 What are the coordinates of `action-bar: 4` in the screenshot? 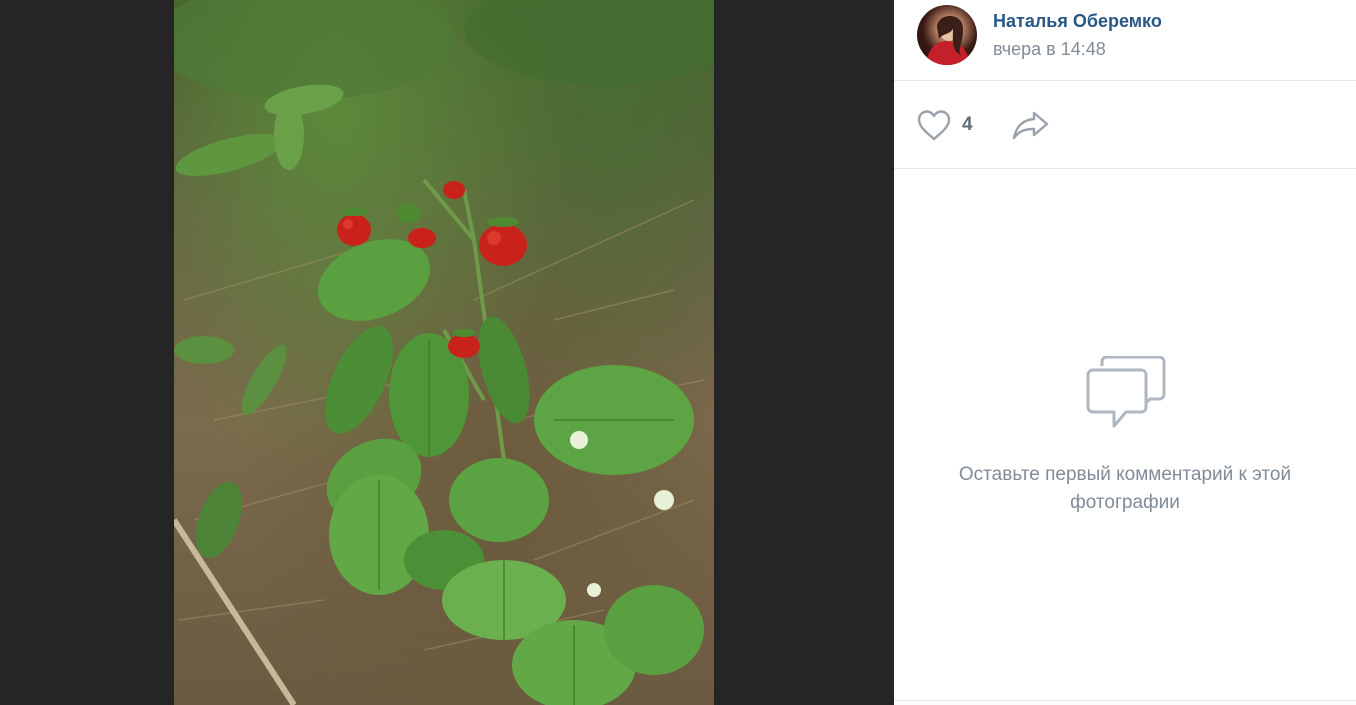 It's located at (1125, 125).